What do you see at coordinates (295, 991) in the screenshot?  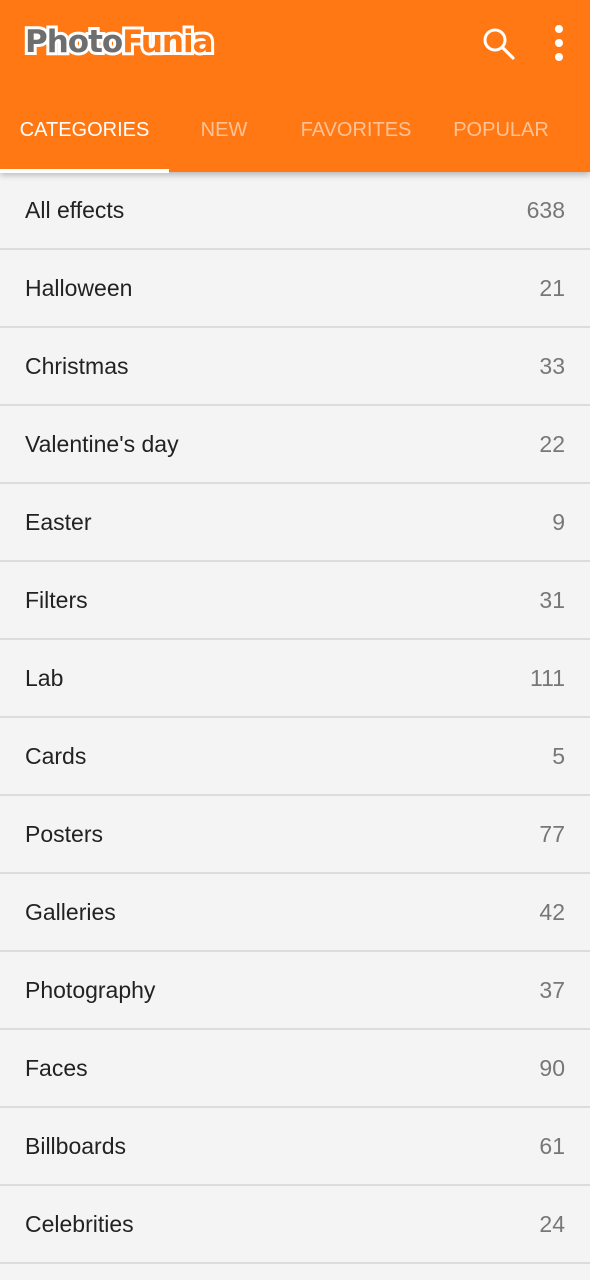 I see `category-row: Photography 37` at bounding box center [295, 991].